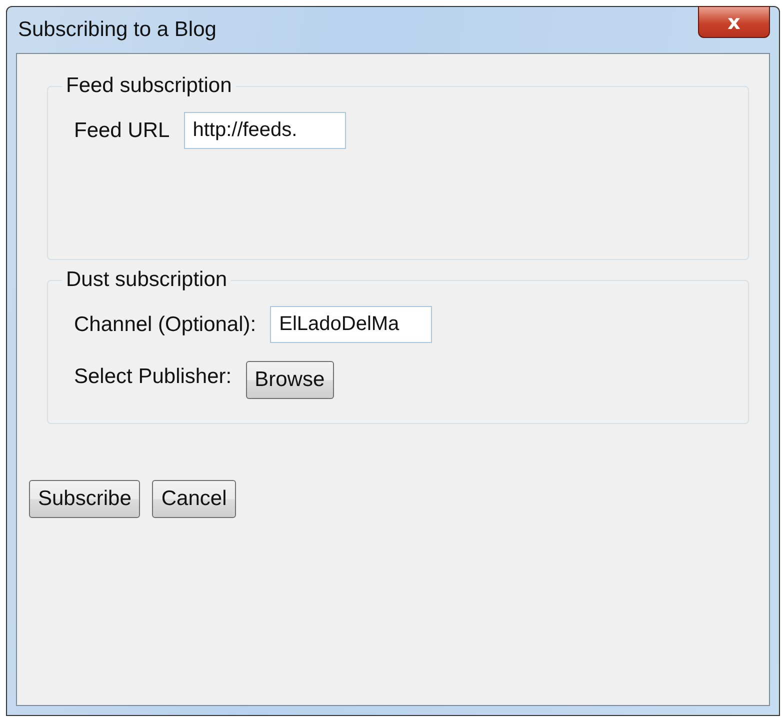 The image size is (782, 718). Describe the element at coordinates (122, 130) in the screenshot. I see `field-label: Feed URL` at that location.